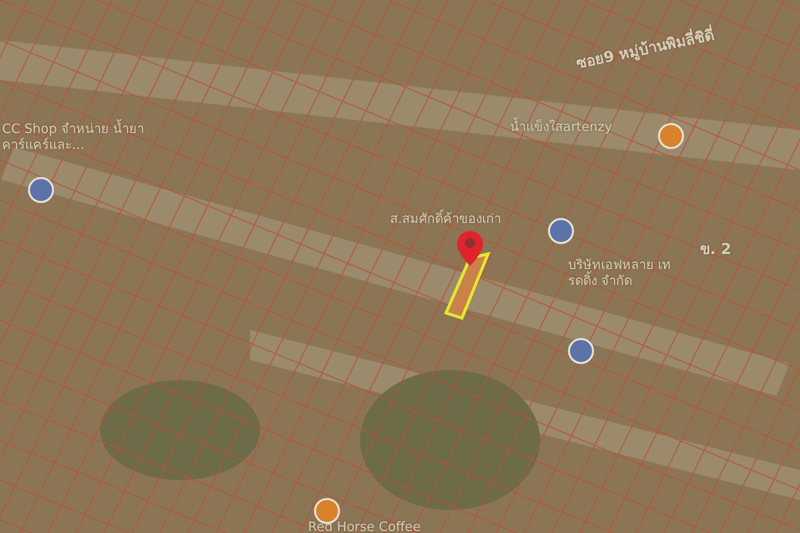 The height and width of the screenshot is (533, 800). I want to click on street-label: ข. 2, so click(716, 249).